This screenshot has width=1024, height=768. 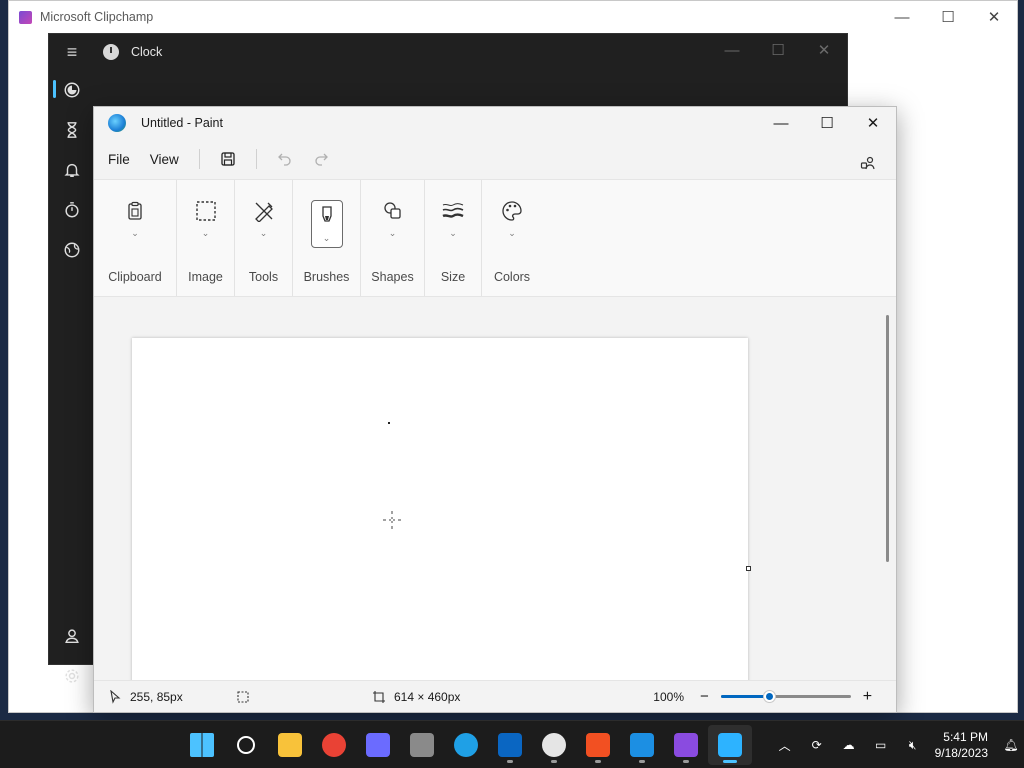 I want to click on ribbon-image: ⌄ Image, so click(x=206, y=238).